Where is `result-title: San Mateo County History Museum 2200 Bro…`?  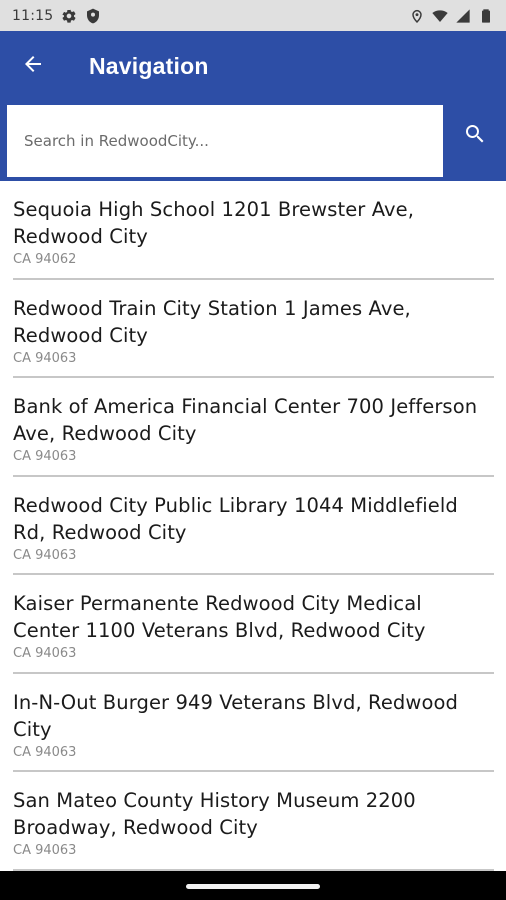 result-title: San Mateo County History Museum 2200 Bro… is located at coordinates (214, 814).